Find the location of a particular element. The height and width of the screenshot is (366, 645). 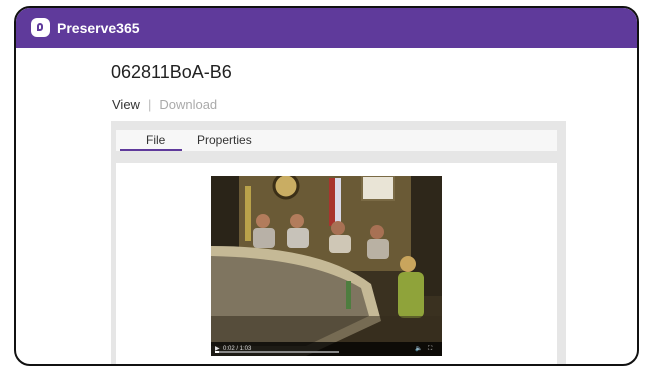

view-download-nav: View | Download is located at coordinates (164, 105).